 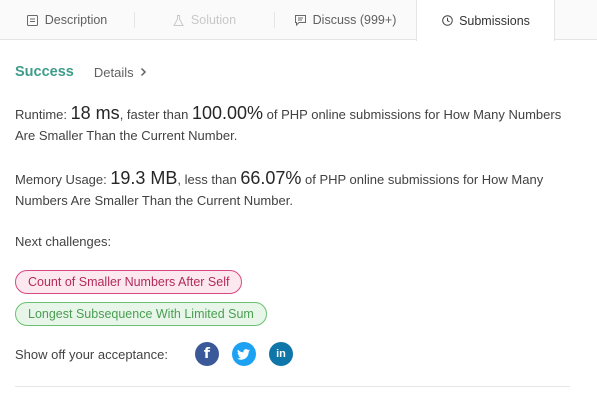 What do you see at coordinates (95, 113) in the screenshot?
I see `runtime-value: 18 ms` at bounding box center [95, 113].